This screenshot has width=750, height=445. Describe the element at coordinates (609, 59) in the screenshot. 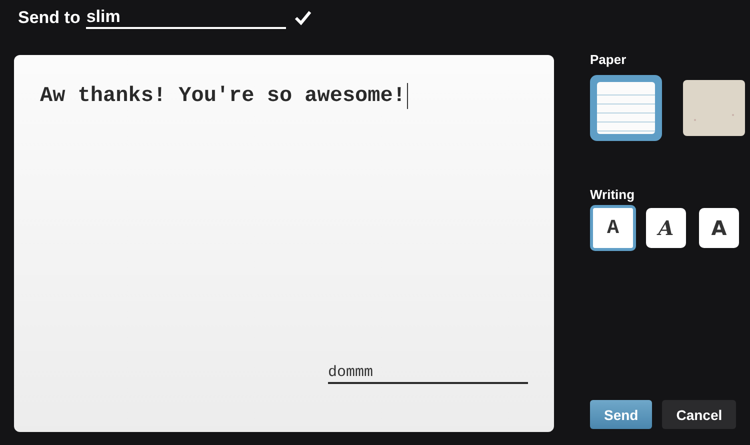

I see `paper-label: Paper` at that location.